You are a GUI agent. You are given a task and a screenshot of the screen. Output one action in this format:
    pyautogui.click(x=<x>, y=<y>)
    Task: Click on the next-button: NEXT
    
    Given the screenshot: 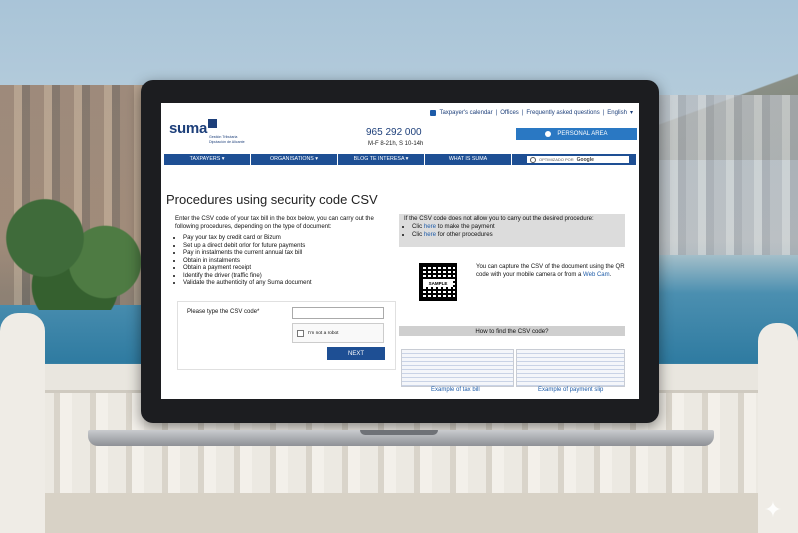 What is the action you would take?
    pyautogui.click(x=356, y=353)
    